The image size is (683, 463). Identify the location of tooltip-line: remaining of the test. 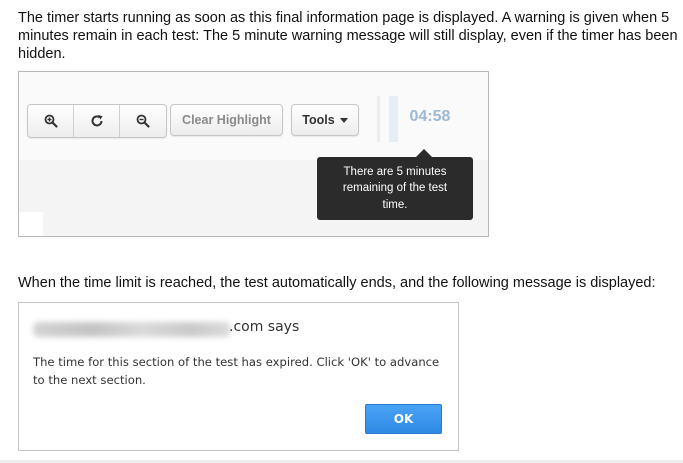
(395, 188).